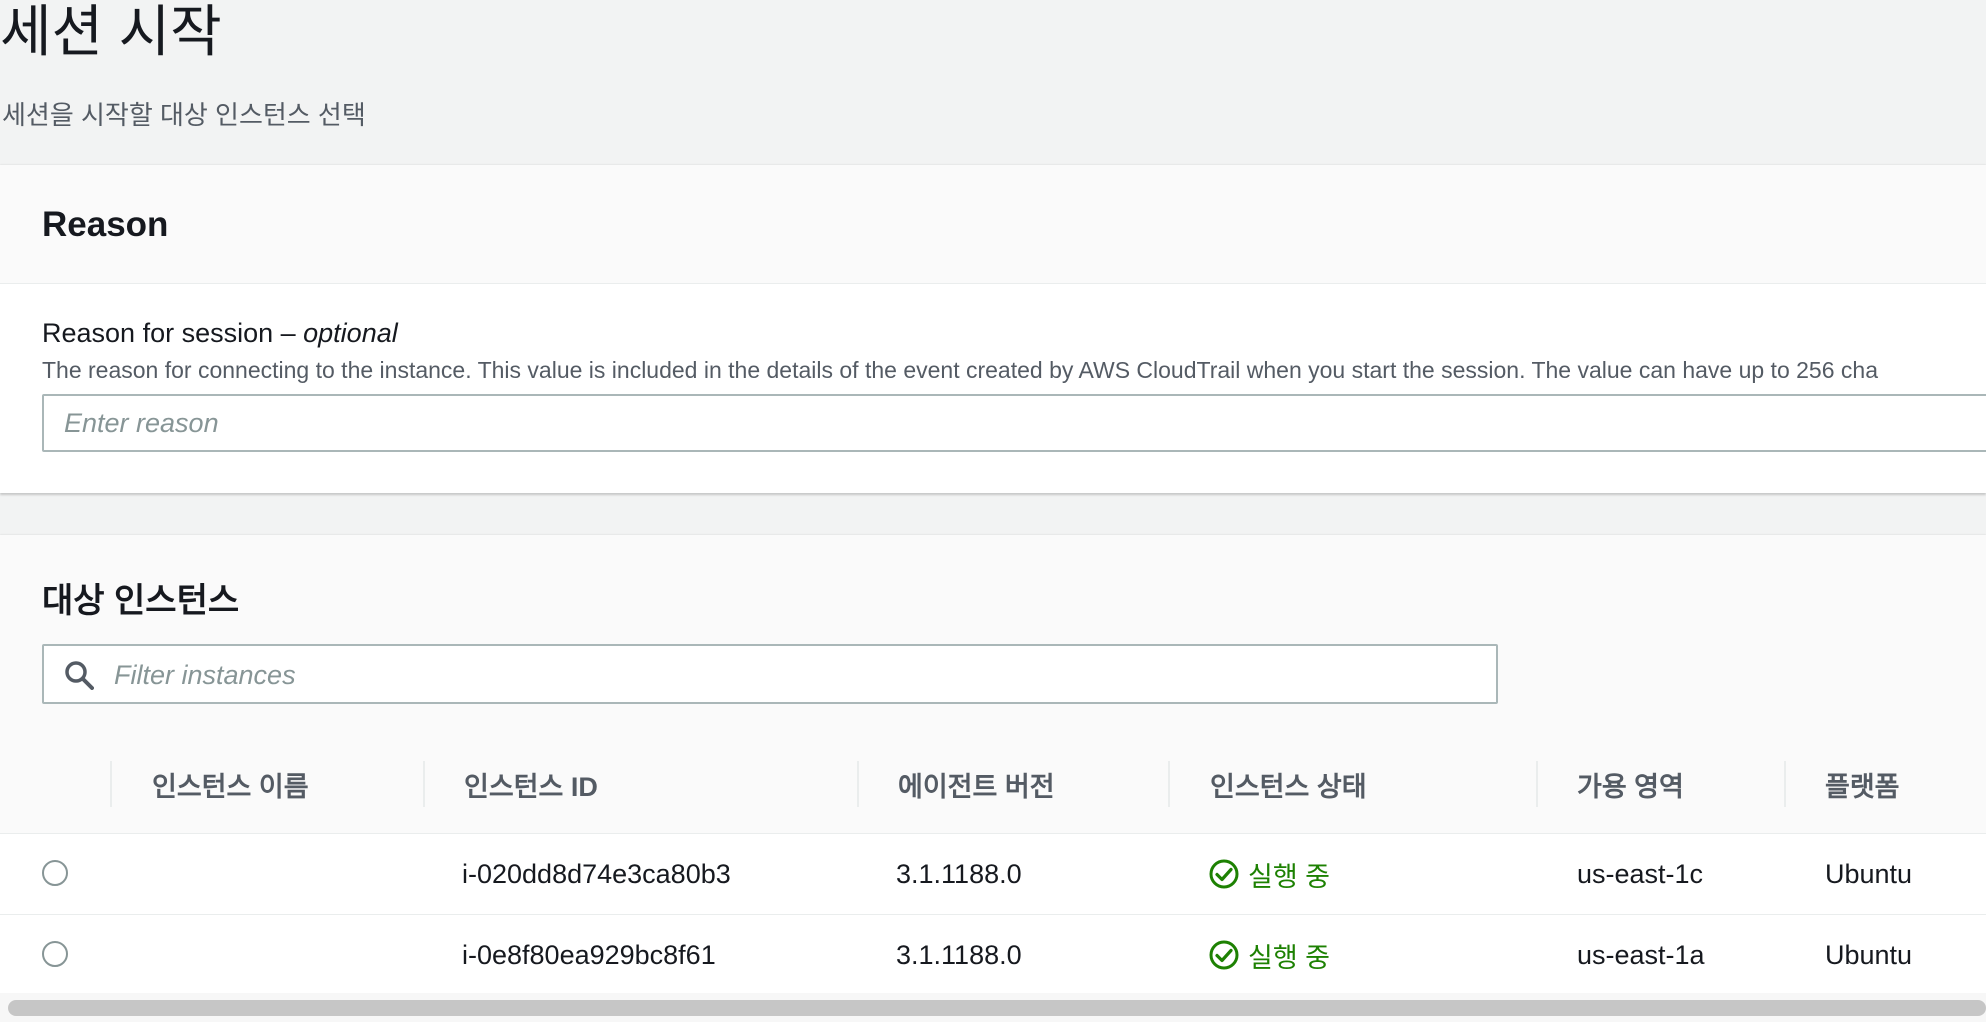 Image resolution: width=1986 pixels, height=1022 pixels. I want to click on horizontal-scrollbar, so click(997, 1008).